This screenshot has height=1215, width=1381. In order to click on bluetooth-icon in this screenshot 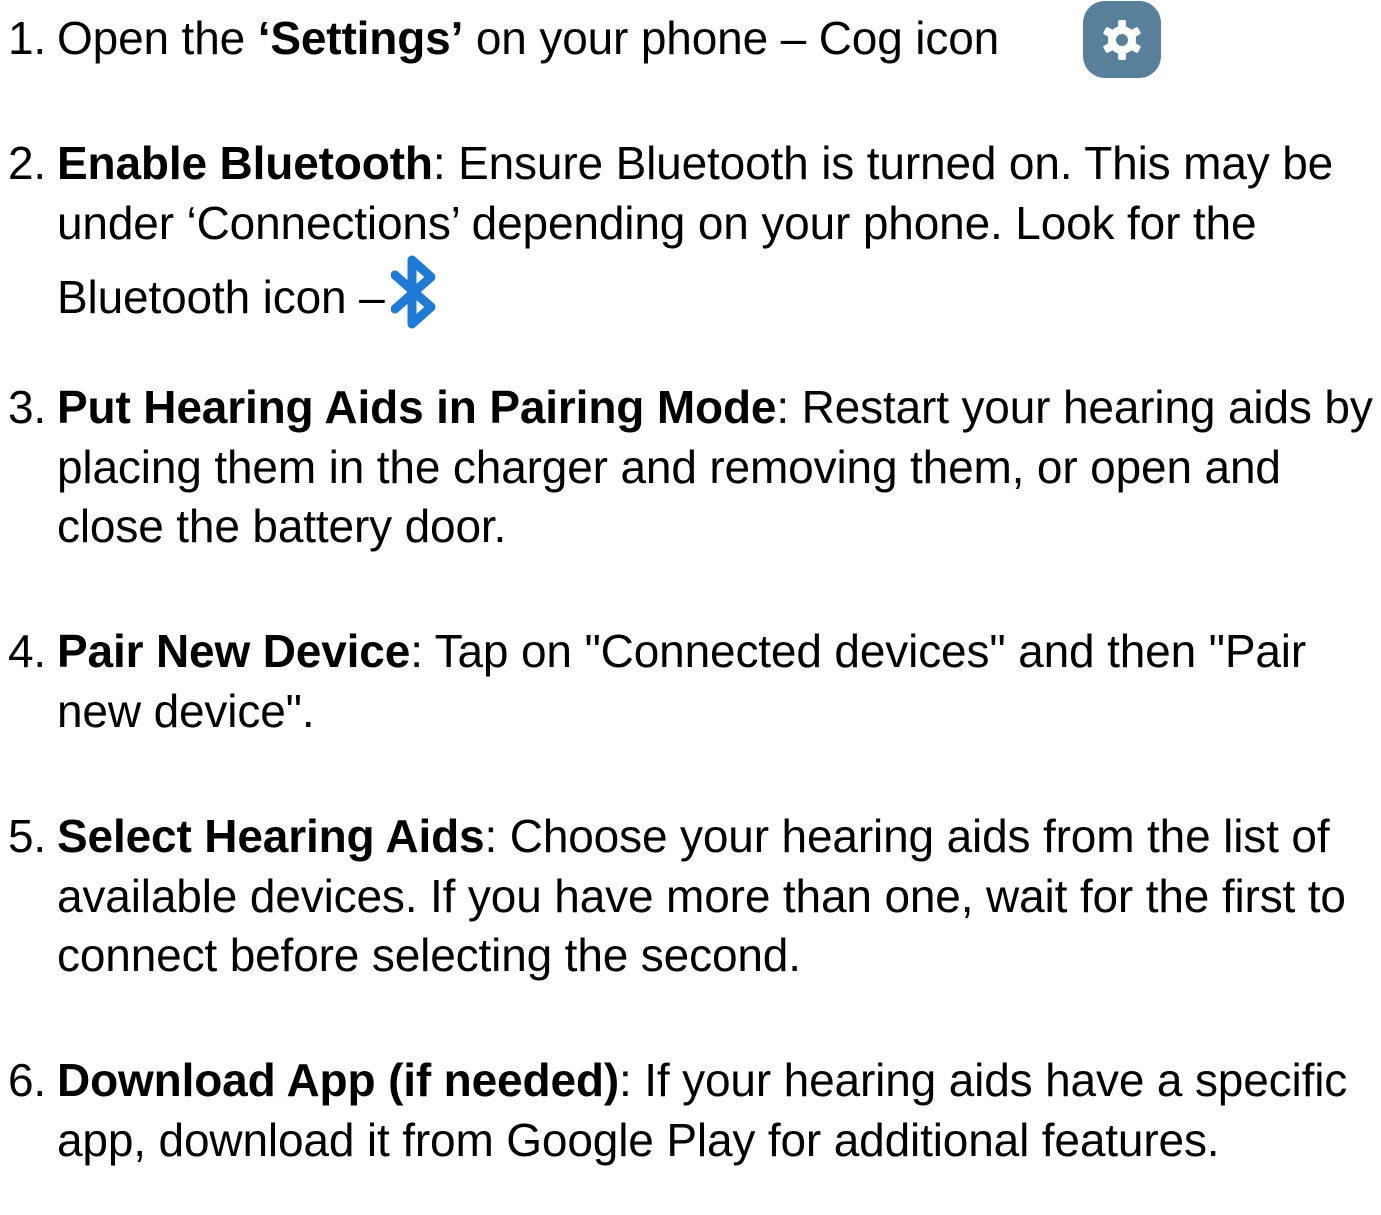, I will do `click(413, 292)`.